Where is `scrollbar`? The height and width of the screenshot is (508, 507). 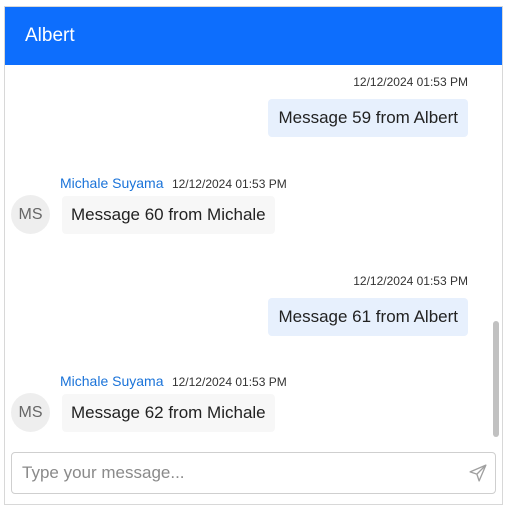
scrollbar is located at coordinates (496, 254).